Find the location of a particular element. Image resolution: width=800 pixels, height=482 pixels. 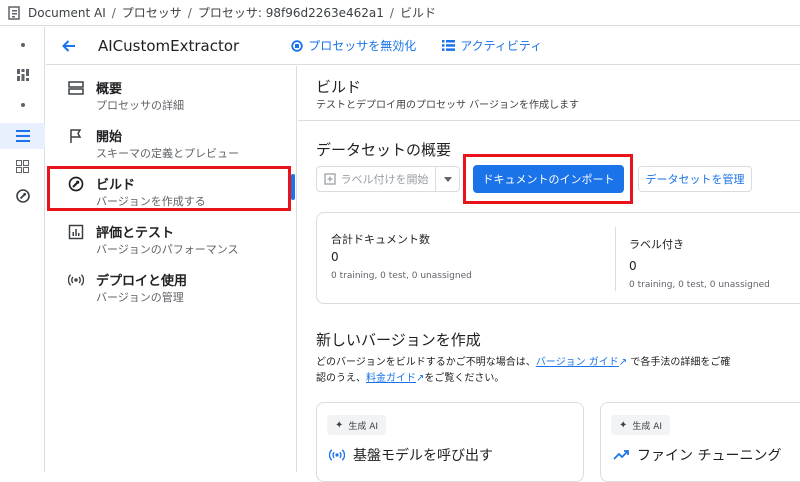

breadcrumb-item-document-ai: Document AI is located at coordinates (67, 13).